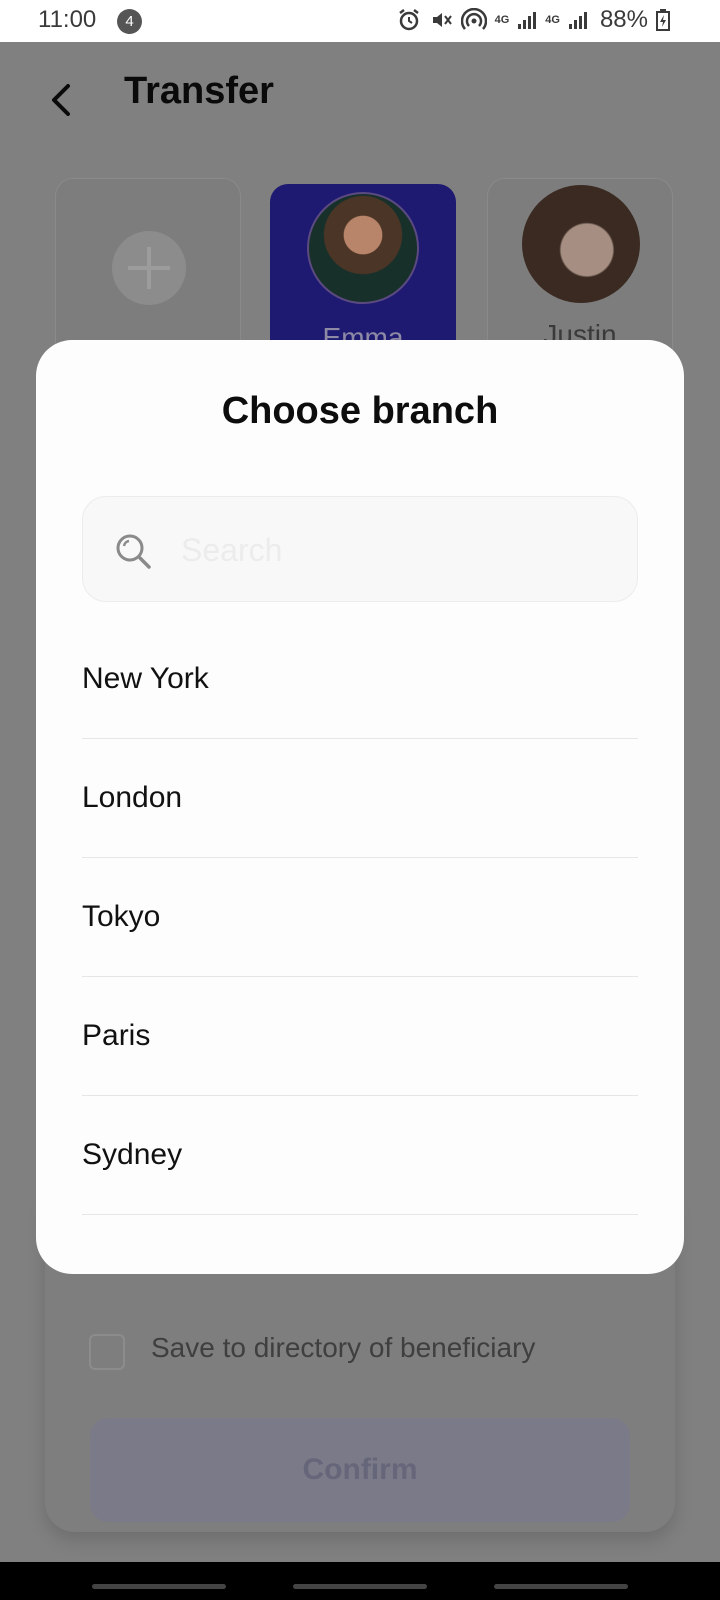  I want to click on nav-back-button, so click(561, 1586).